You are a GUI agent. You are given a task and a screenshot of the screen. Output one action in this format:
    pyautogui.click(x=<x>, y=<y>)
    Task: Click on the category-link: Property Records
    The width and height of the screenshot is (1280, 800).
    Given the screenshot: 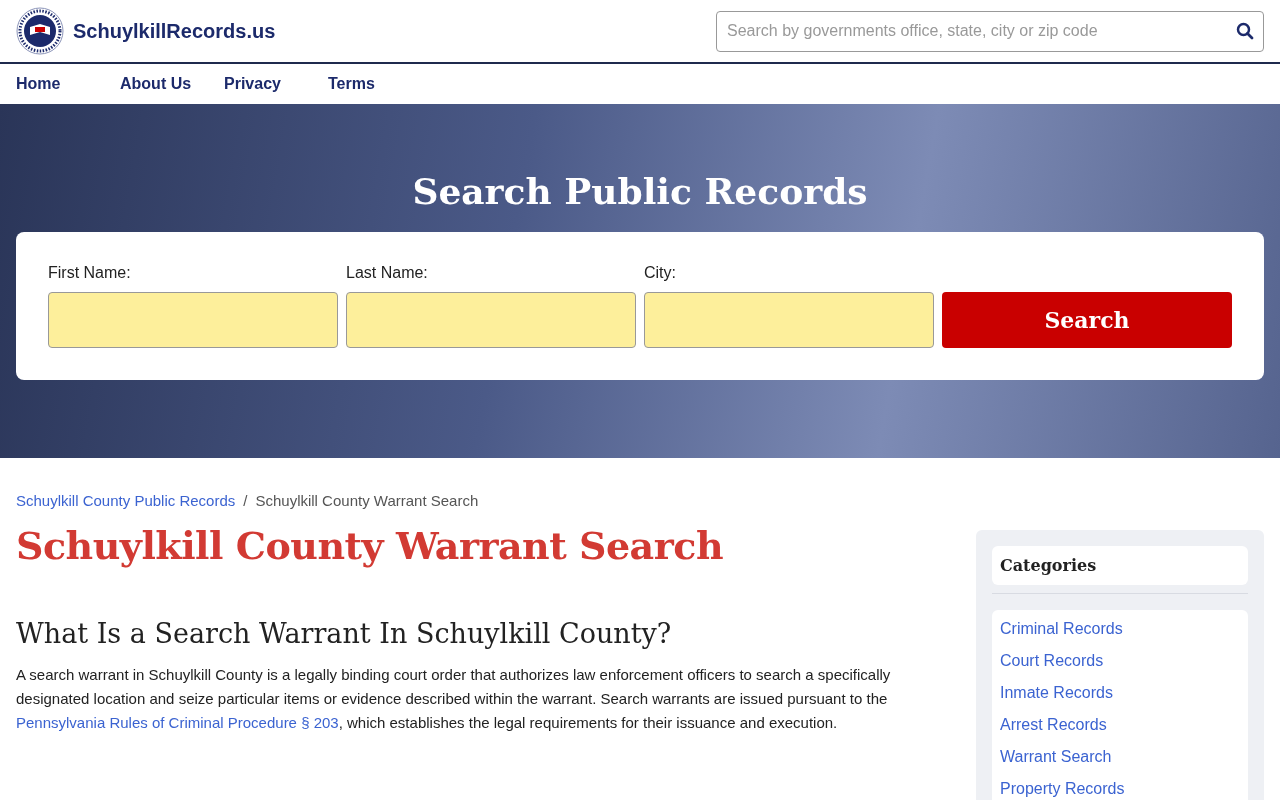 What is the action you would take?
    pyautogui.click(x=1120, y=789)
    